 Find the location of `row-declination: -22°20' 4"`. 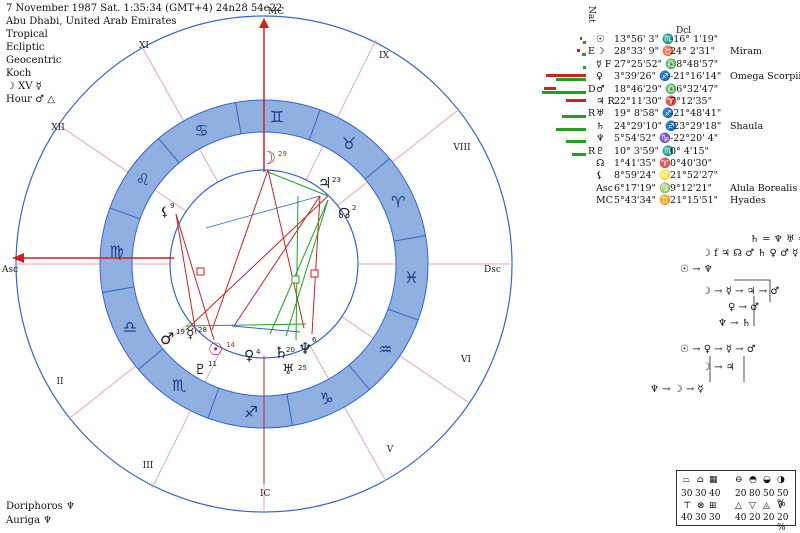

row-declination: -22°20' 4" is located at coordinates (694, 139).